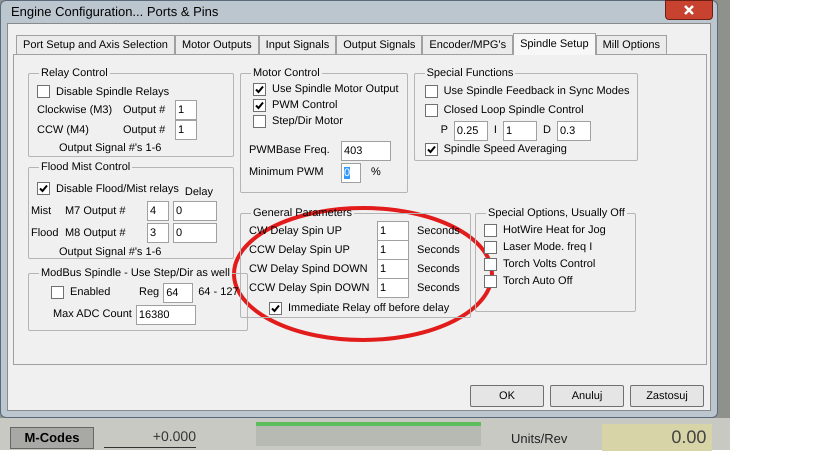 This screenshot has width=819, height=460. I want to click on label: CCW (M4), so click(63, 130).